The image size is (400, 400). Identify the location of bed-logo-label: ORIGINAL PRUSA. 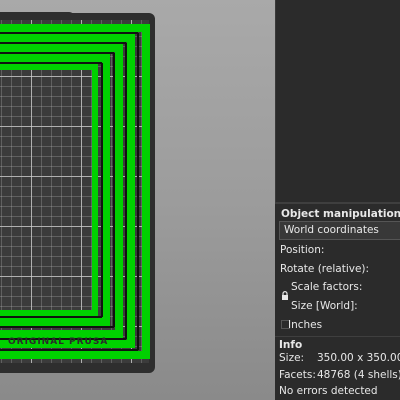
(58, 342).